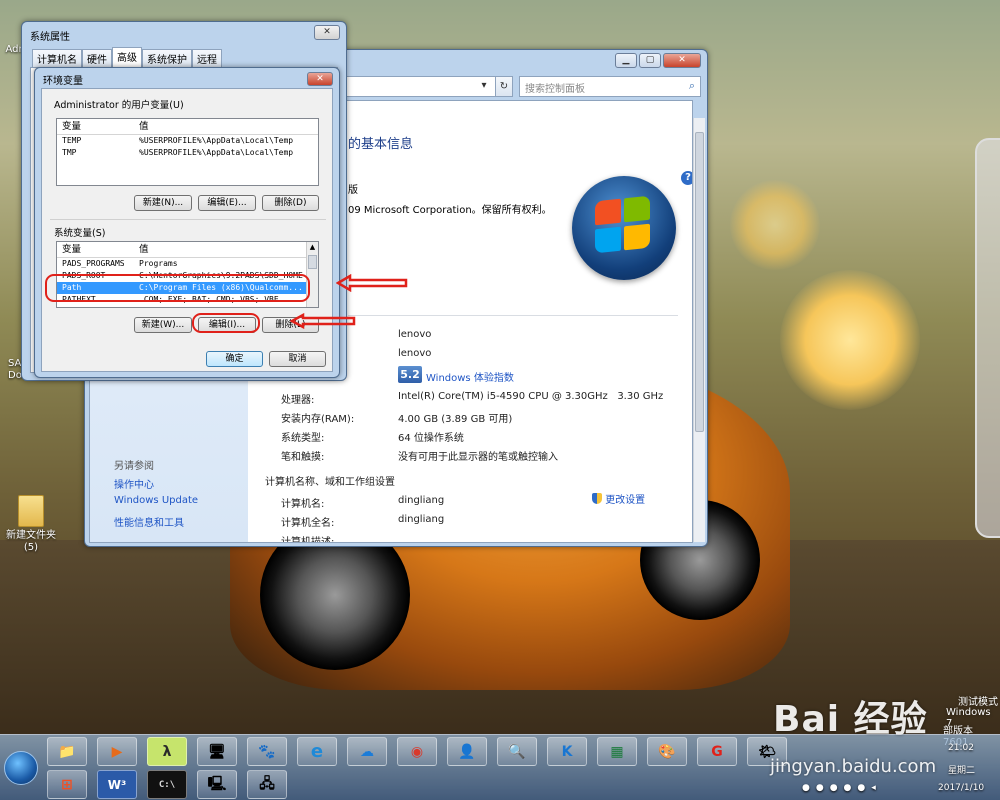 This screenshot has height=800, width=1000. I want to click on system-type-value: 64 位操作系统, so click(431, 438).